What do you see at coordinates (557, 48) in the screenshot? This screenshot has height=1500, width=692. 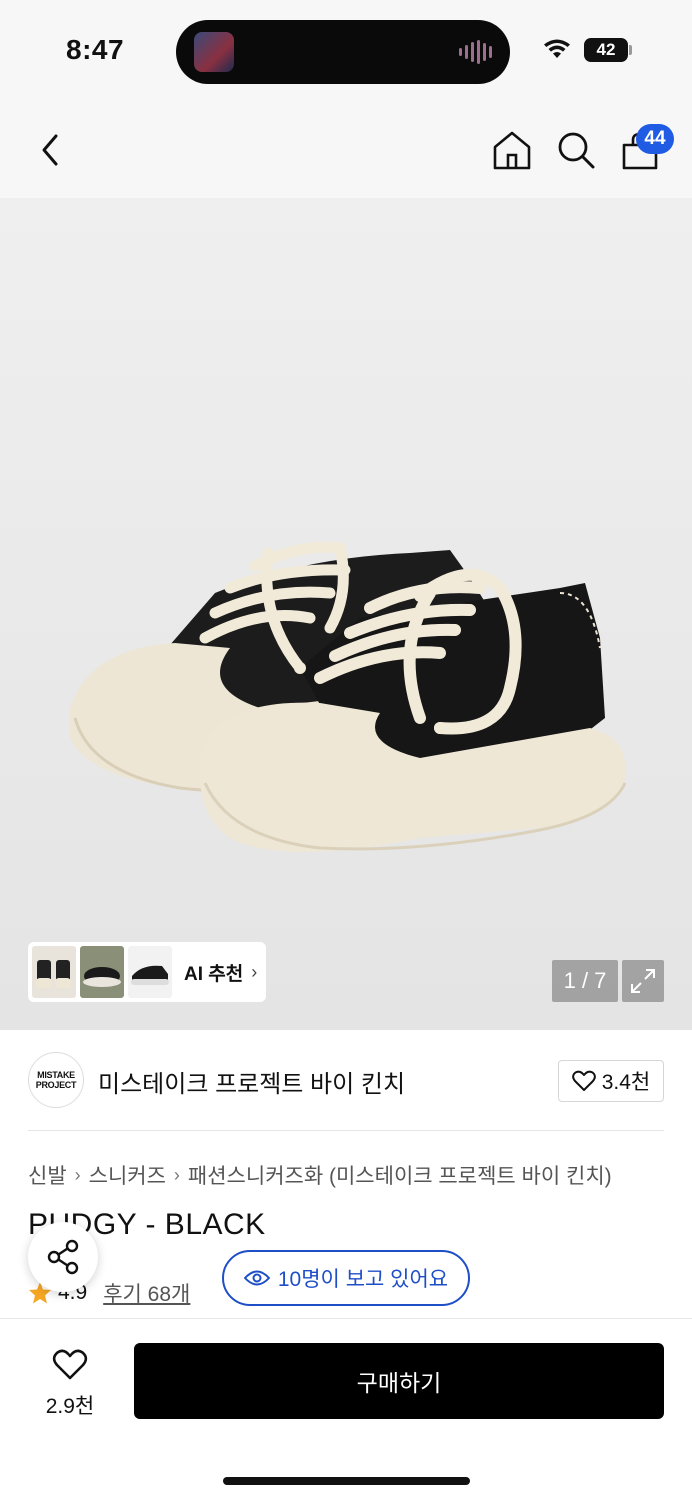 I see `wifi-icon` at bounding box center [557, 48].